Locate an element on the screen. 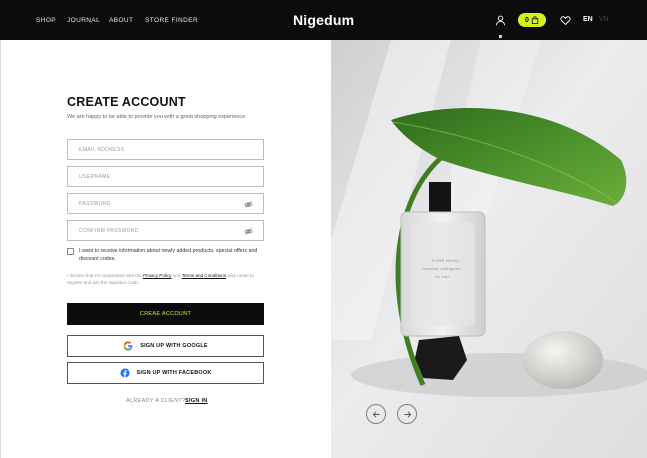 The height and width of the screenshot is (458, 647). nav-link-store-finder: STORE FINDER is located at coordinates (171, 20).